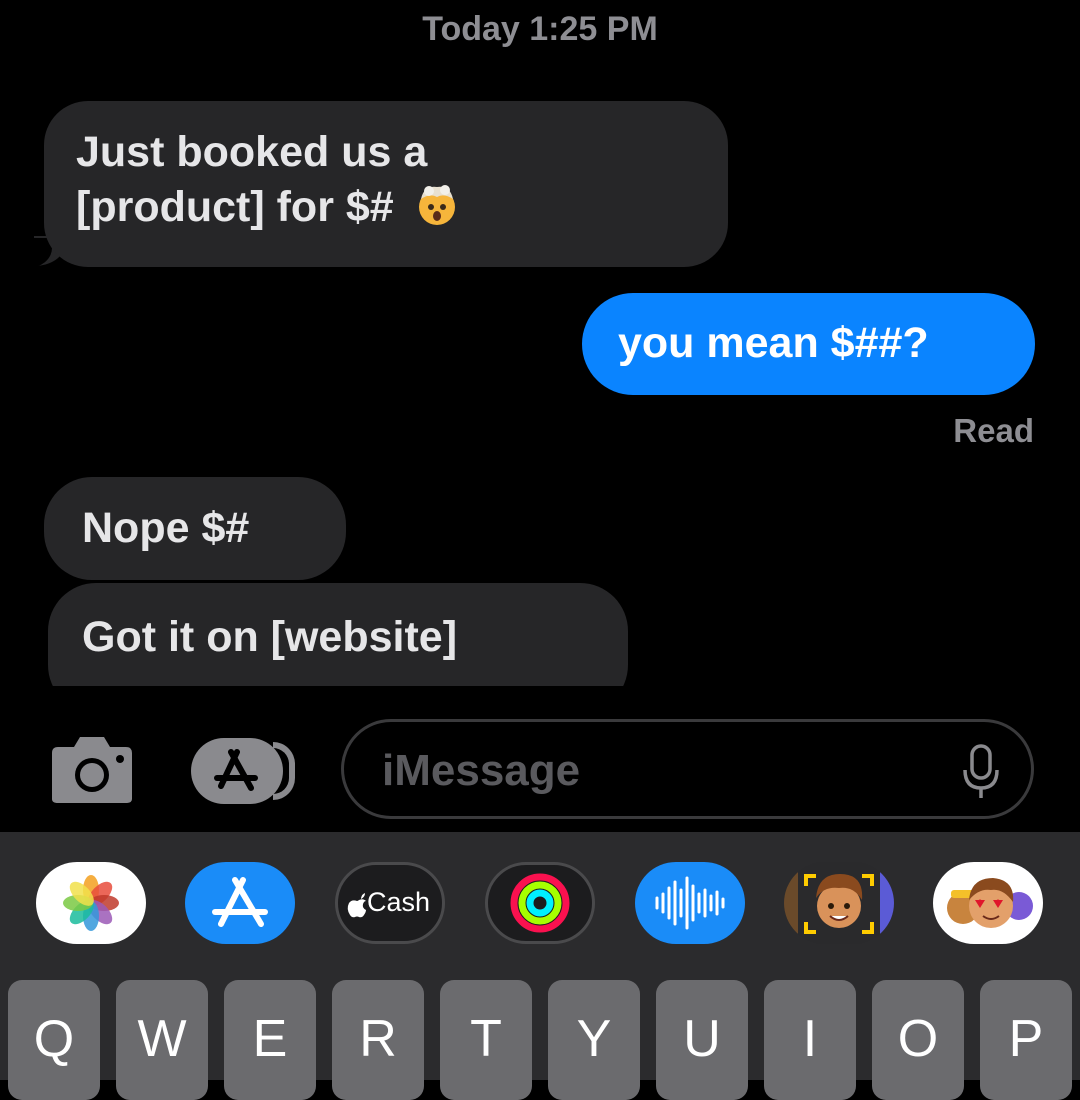  I want to click on apple-cash-app-button: Cash, so click(390, 903).